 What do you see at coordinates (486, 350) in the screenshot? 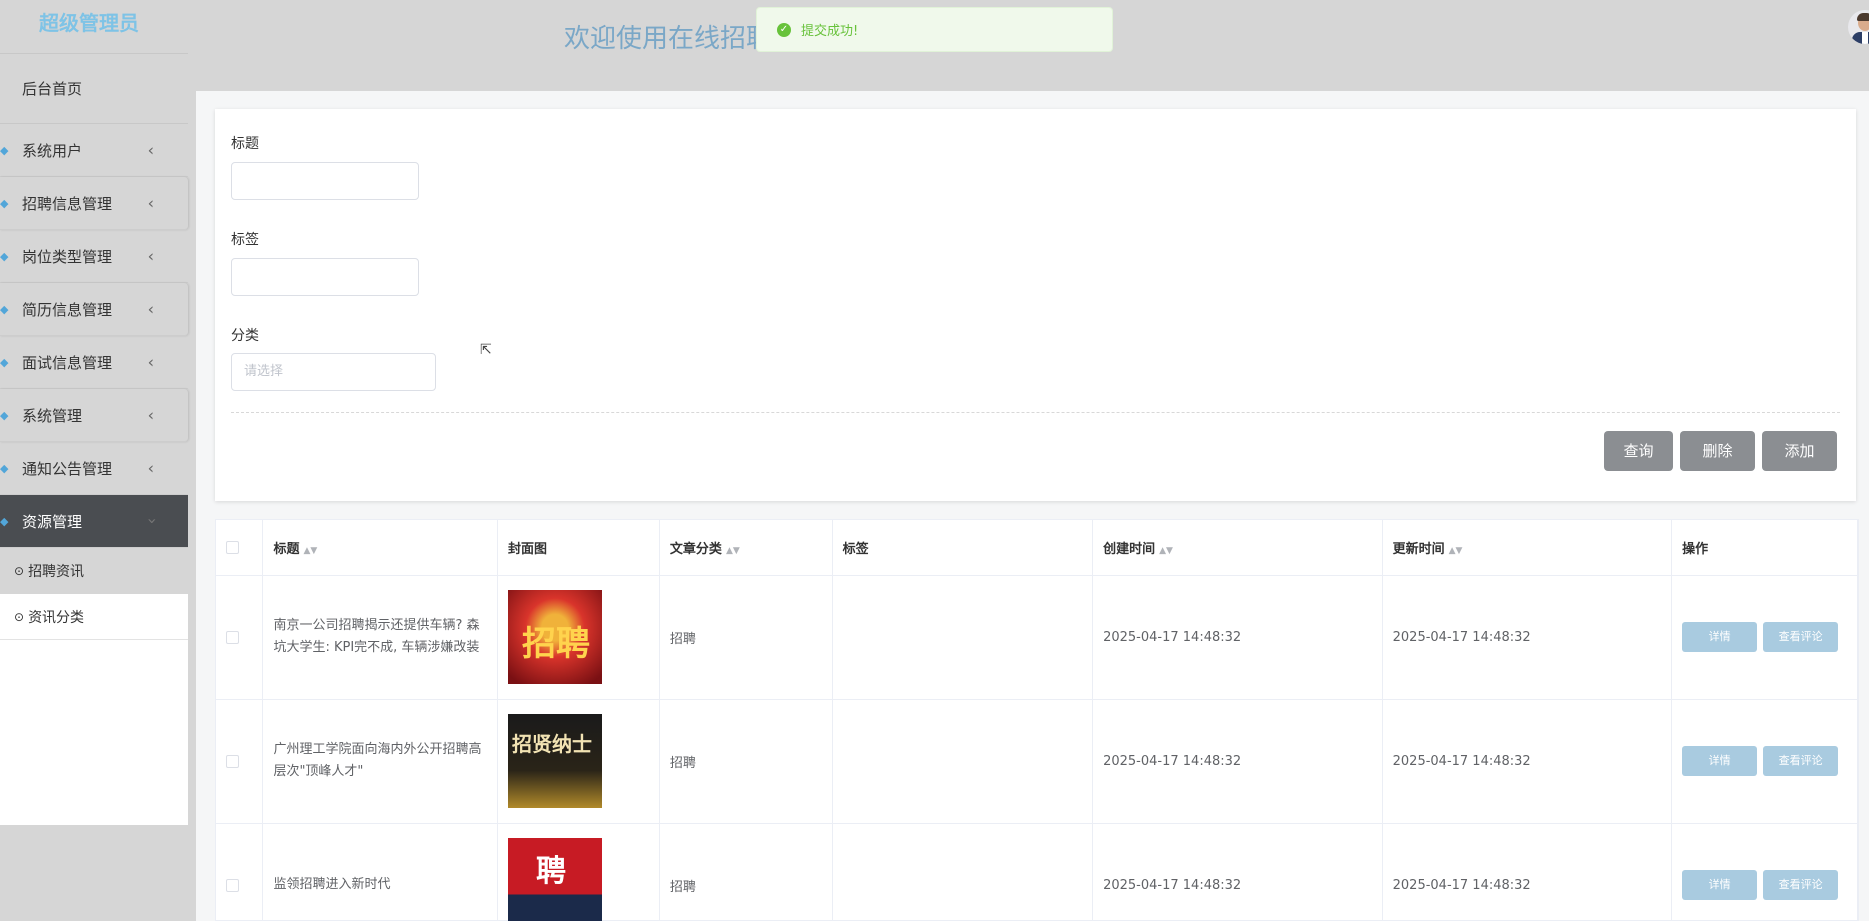
I see `mouse-cursor-icon: ⇱` at bounding box center [486, 350].